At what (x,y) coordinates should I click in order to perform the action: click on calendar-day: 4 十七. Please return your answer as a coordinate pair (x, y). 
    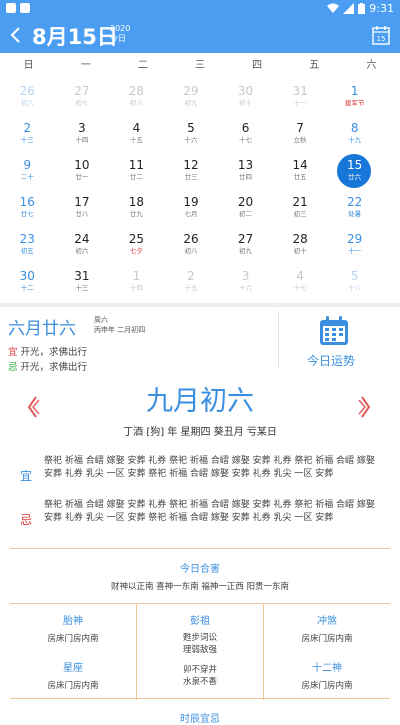
    Looking at the image, I should click on (300, 282).